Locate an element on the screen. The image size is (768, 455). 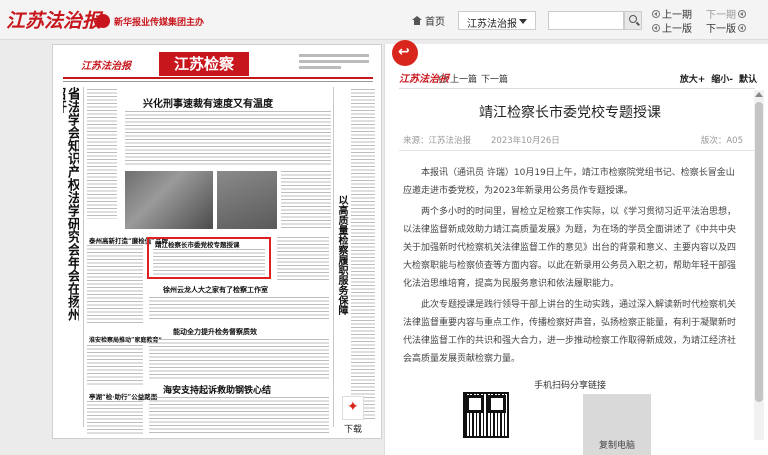
scroll-thumb is located at coordinates (759, 252).